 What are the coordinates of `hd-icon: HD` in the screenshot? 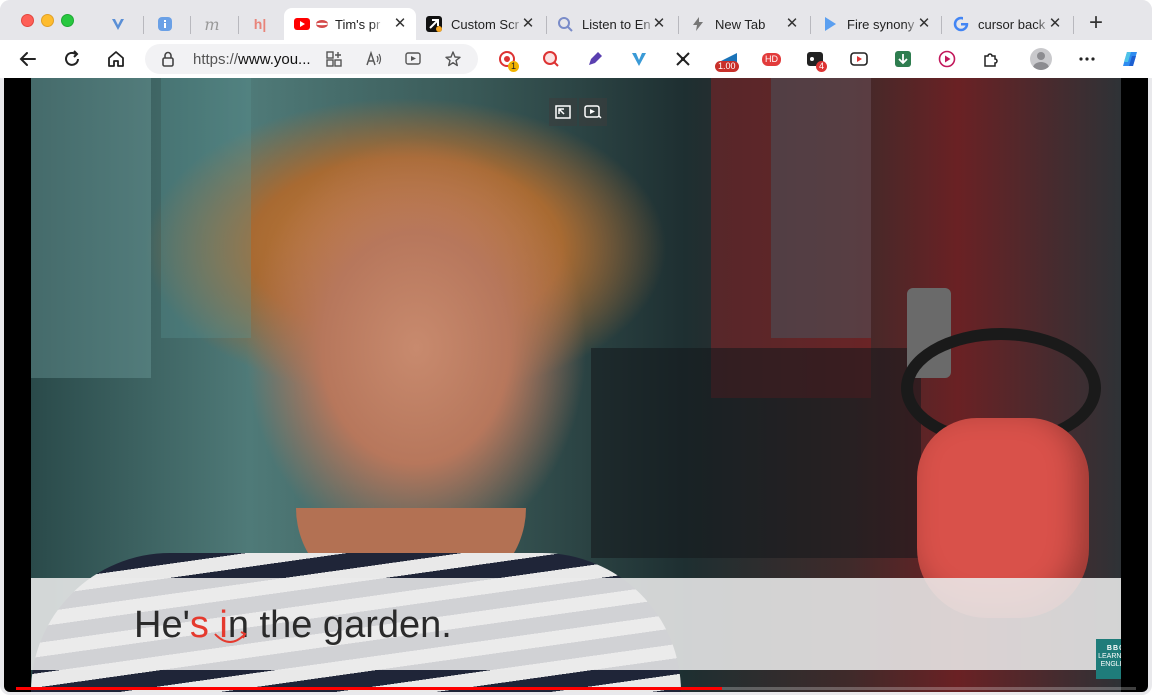 It's located at (772, 59).